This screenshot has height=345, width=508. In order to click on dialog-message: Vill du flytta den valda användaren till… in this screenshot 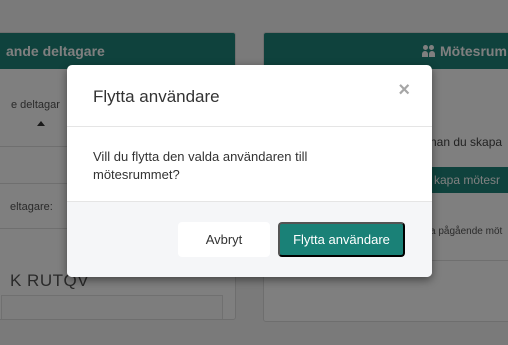, I will do `click(200, 165)`.